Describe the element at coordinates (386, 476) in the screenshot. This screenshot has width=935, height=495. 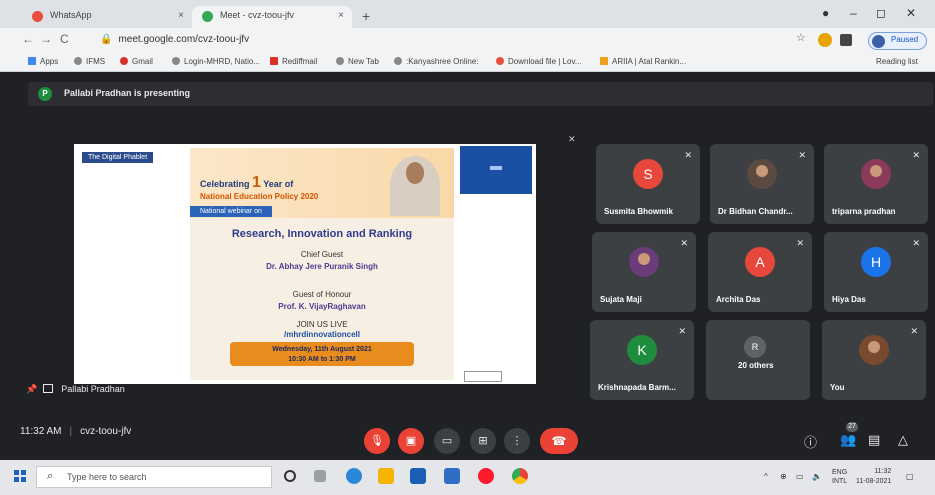
I see `file-explorer-icon` at that location.